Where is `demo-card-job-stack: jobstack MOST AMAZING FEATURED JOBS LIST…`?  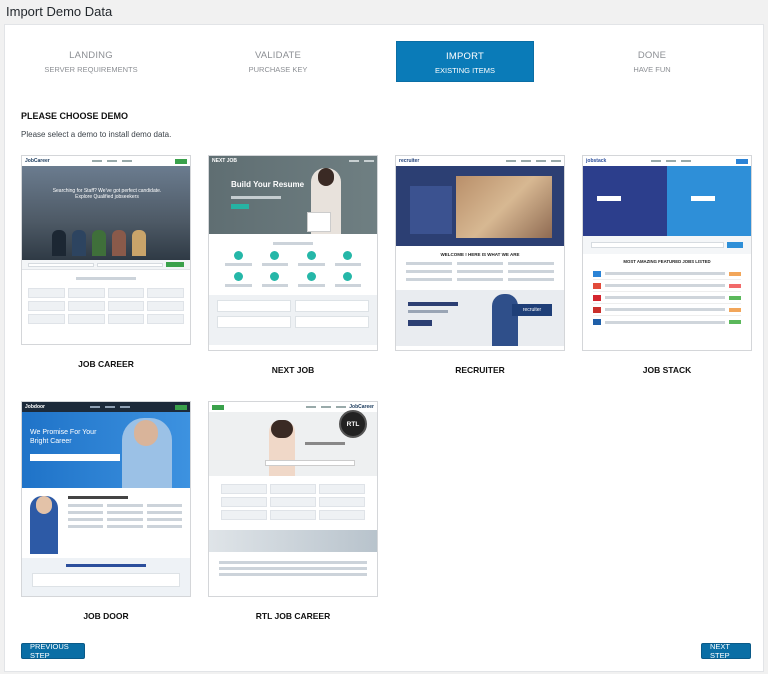
demo-card-job-stack: jobstack MOST AMAZING FEATURED JOBS LIST… is located at coordinates (667, 265).